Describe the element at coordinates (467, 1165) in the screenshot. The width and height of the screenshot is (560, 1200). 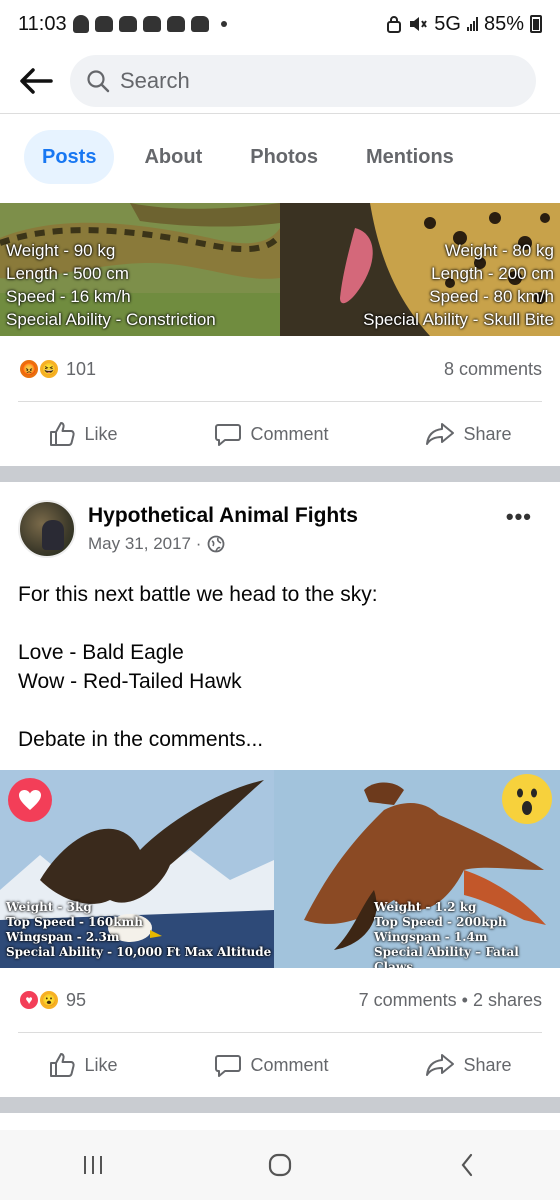
I see `system-back-button` at that location.